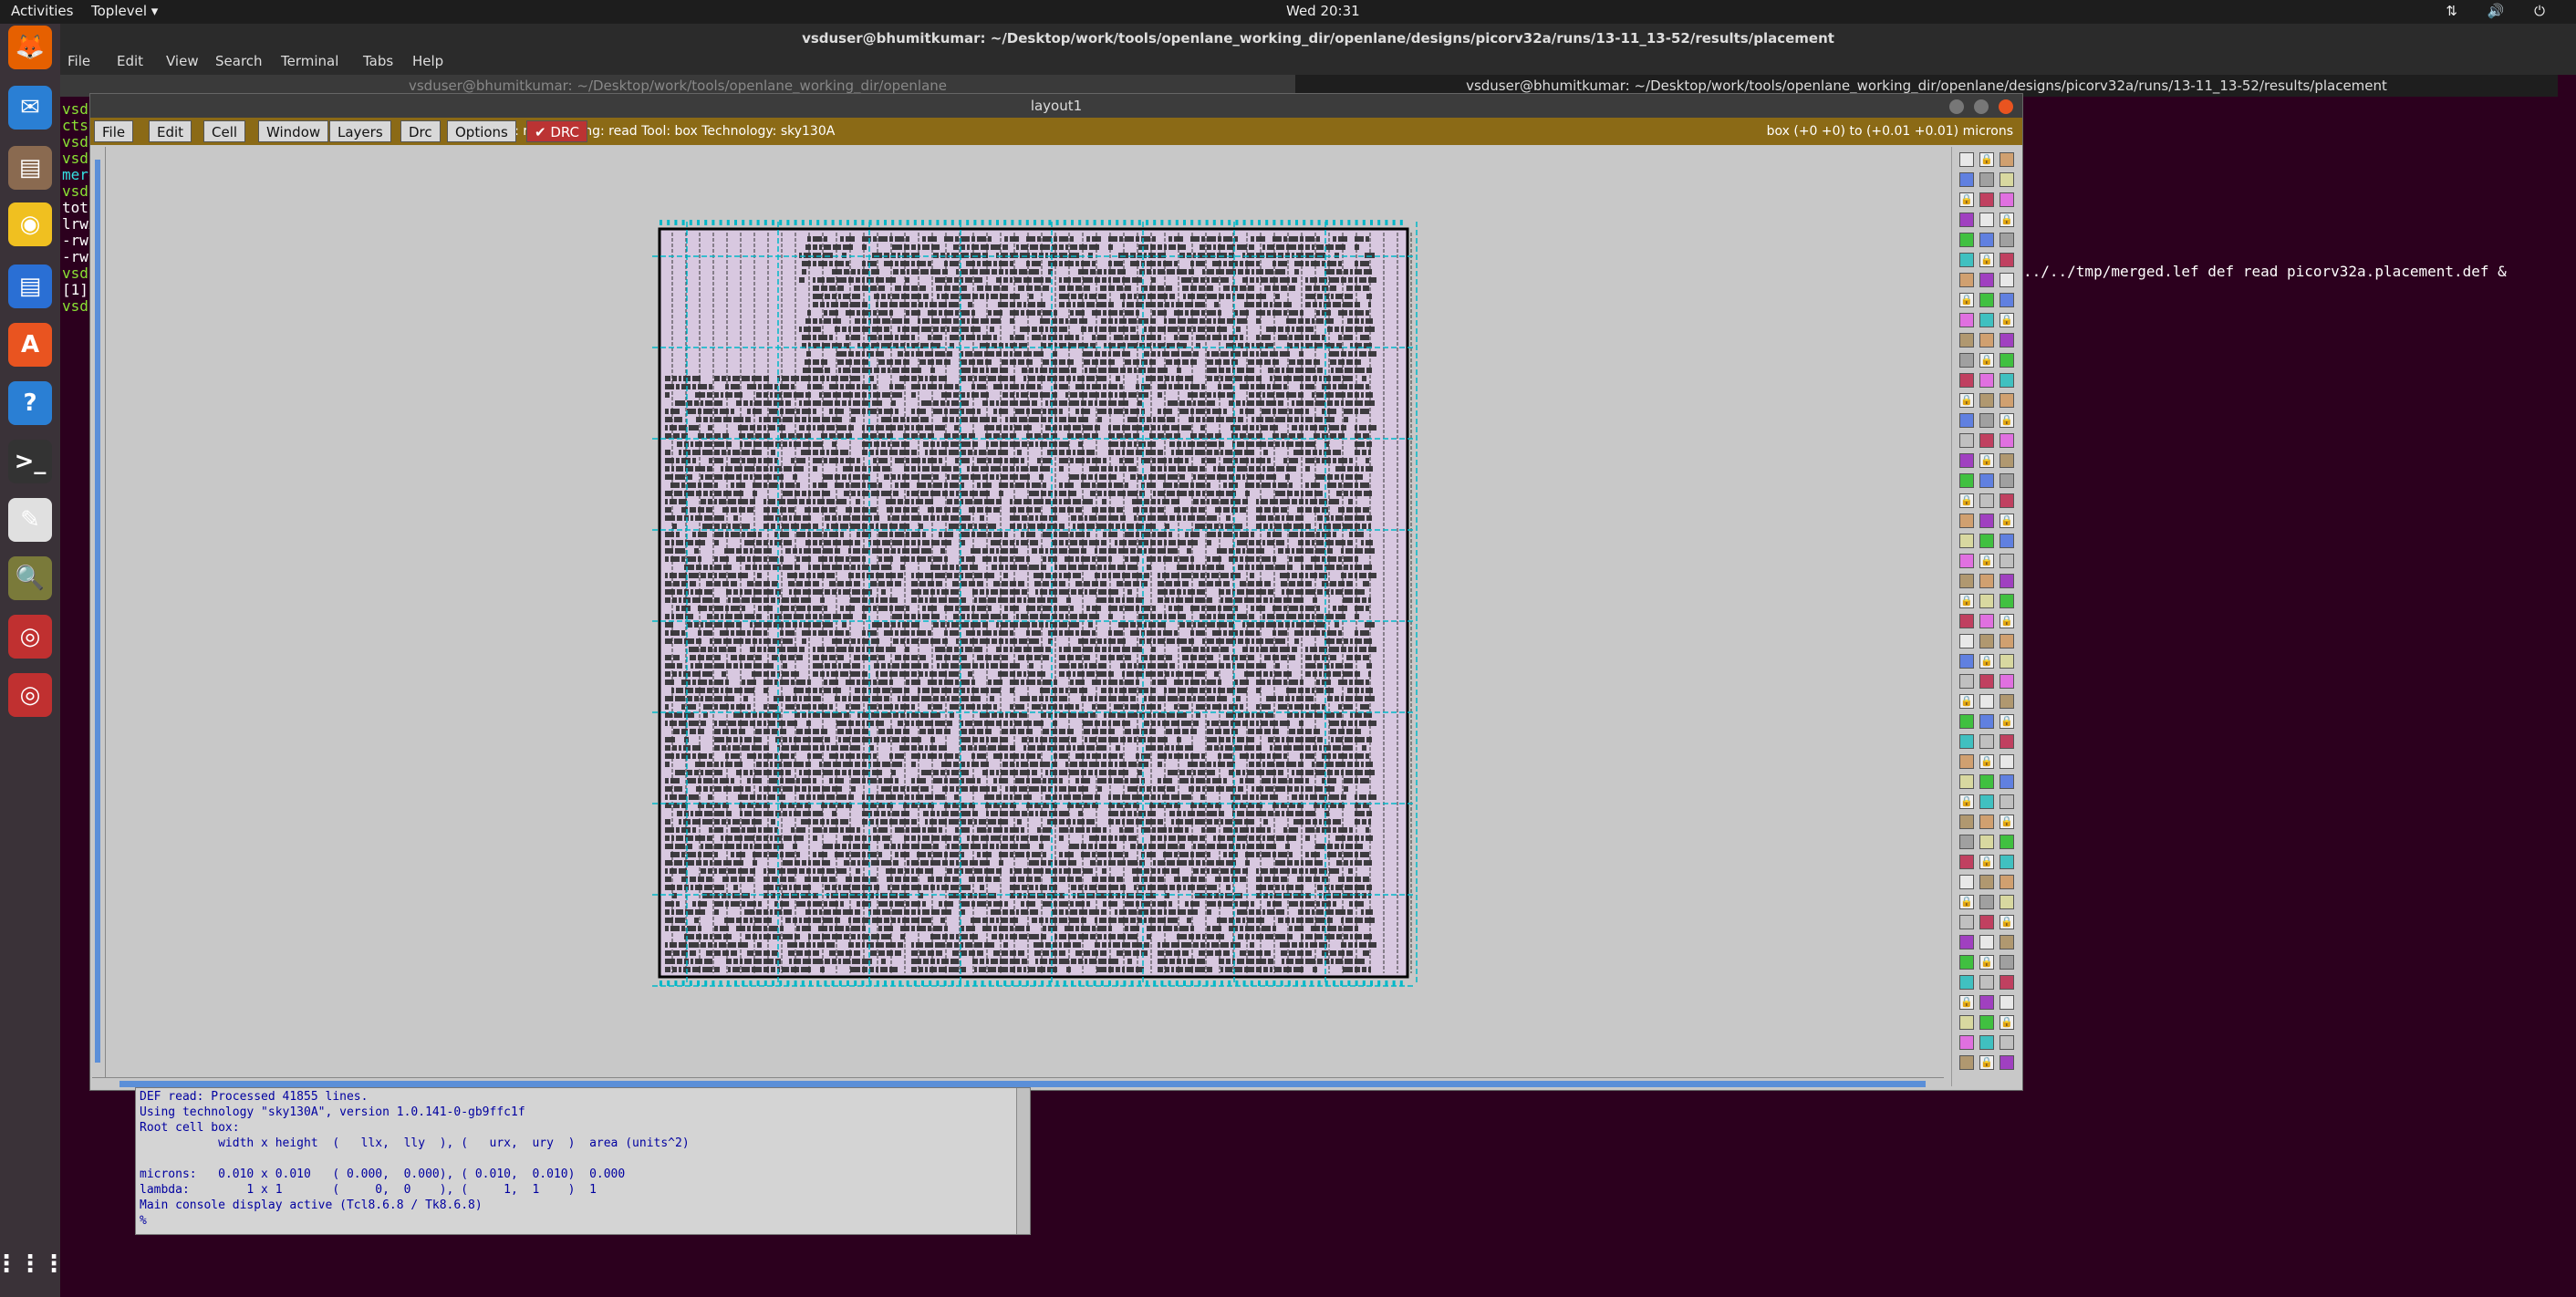  I want to click on activities-button: Activities, so click(42, 11).